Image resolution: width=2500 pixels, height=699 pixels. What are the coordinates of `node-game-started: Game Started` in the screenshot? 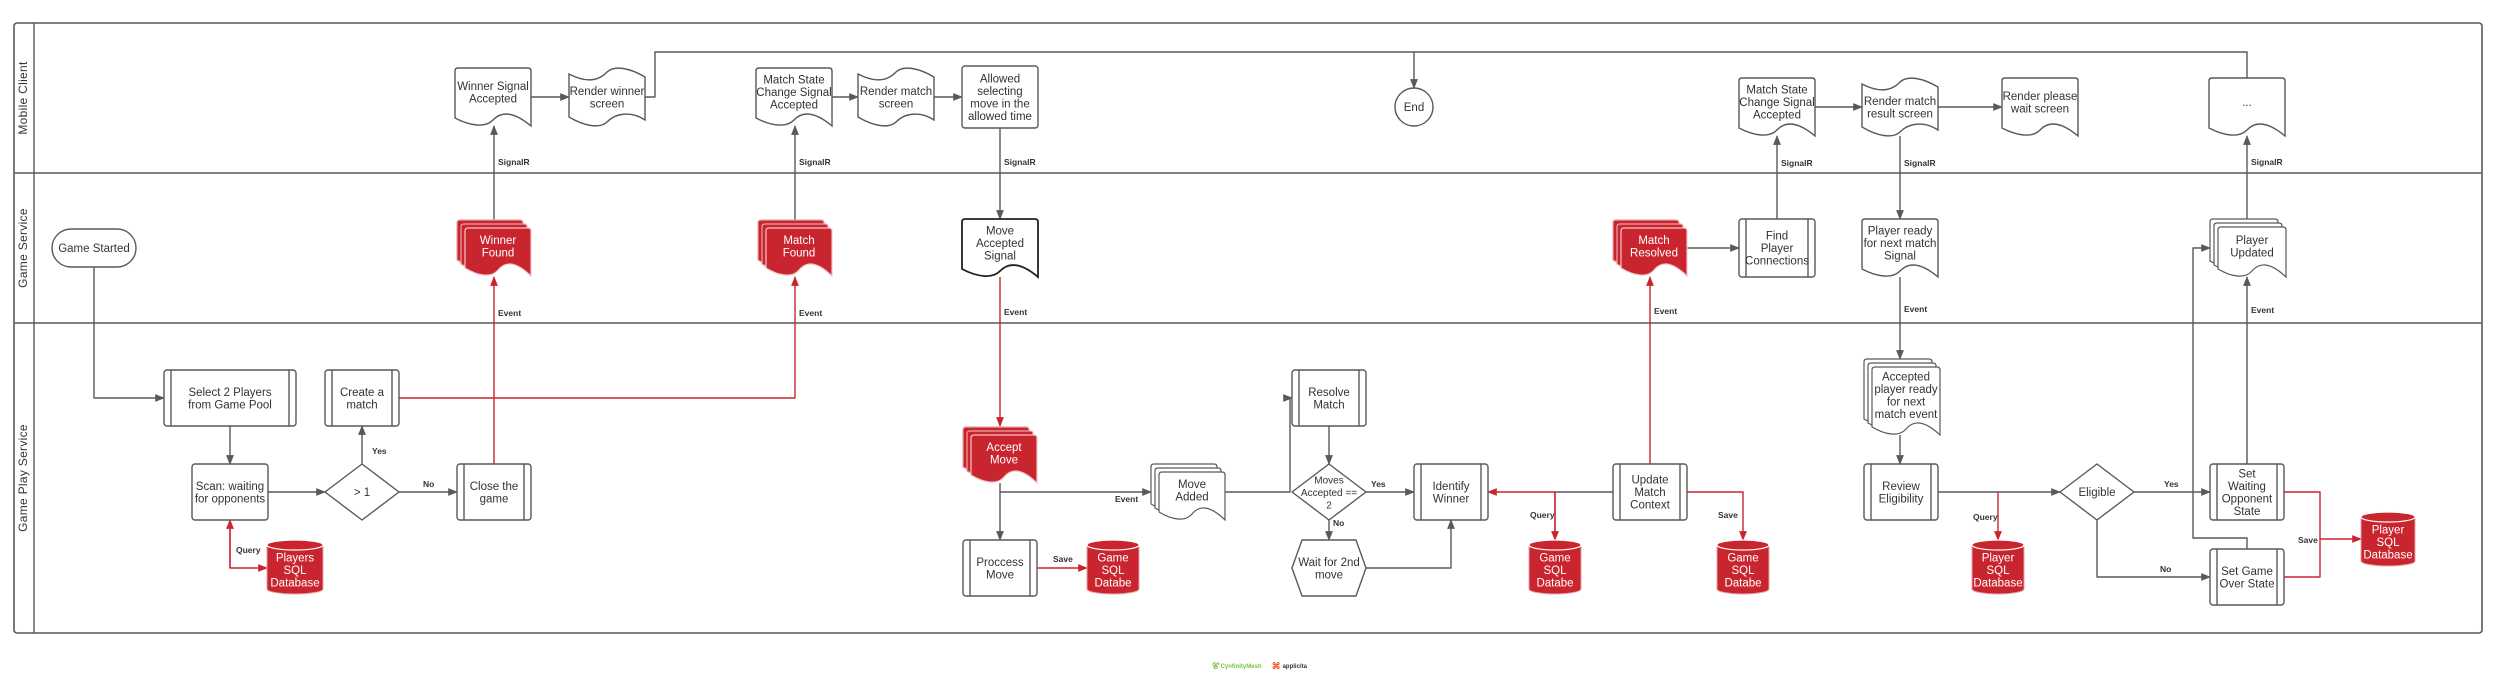 It's located at (94, 248).